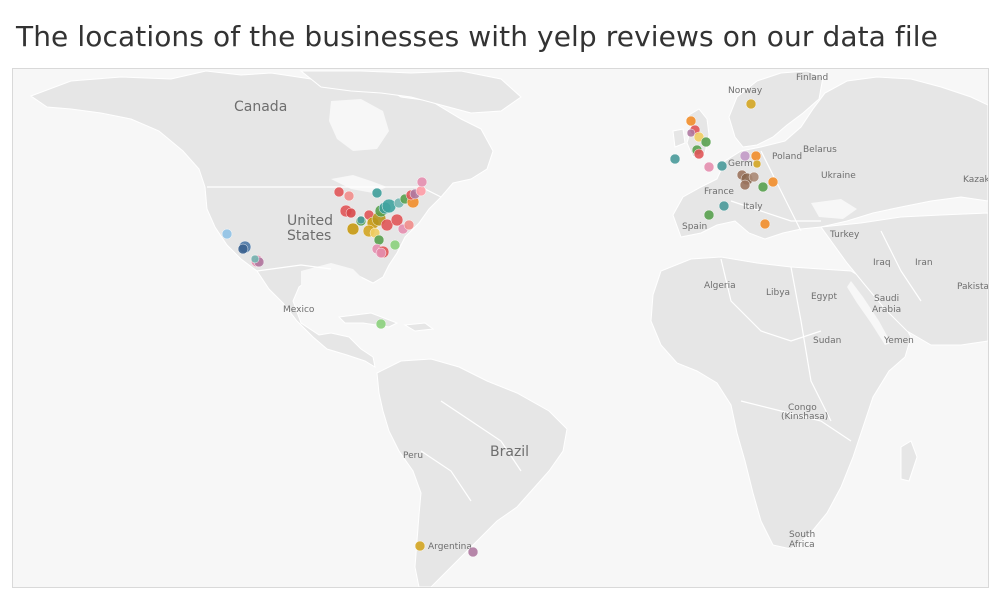 The width and height of the screenshot is (1000, 600). What do you see at coordinates (824, 297) in the screenshot?
I see `label-egypt: Egypt` at bounding box center [824, 297].